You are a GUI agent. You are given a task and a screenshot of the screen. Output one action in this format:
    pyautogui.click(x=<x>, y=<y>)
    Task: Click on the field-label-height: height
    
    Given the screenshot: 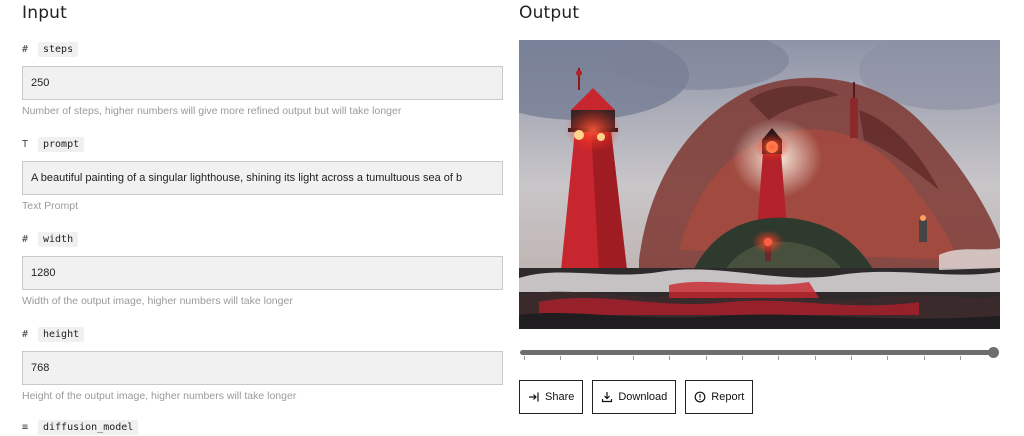 What is the action you would take?
    pyautogui.click(x=61, y=334)
    